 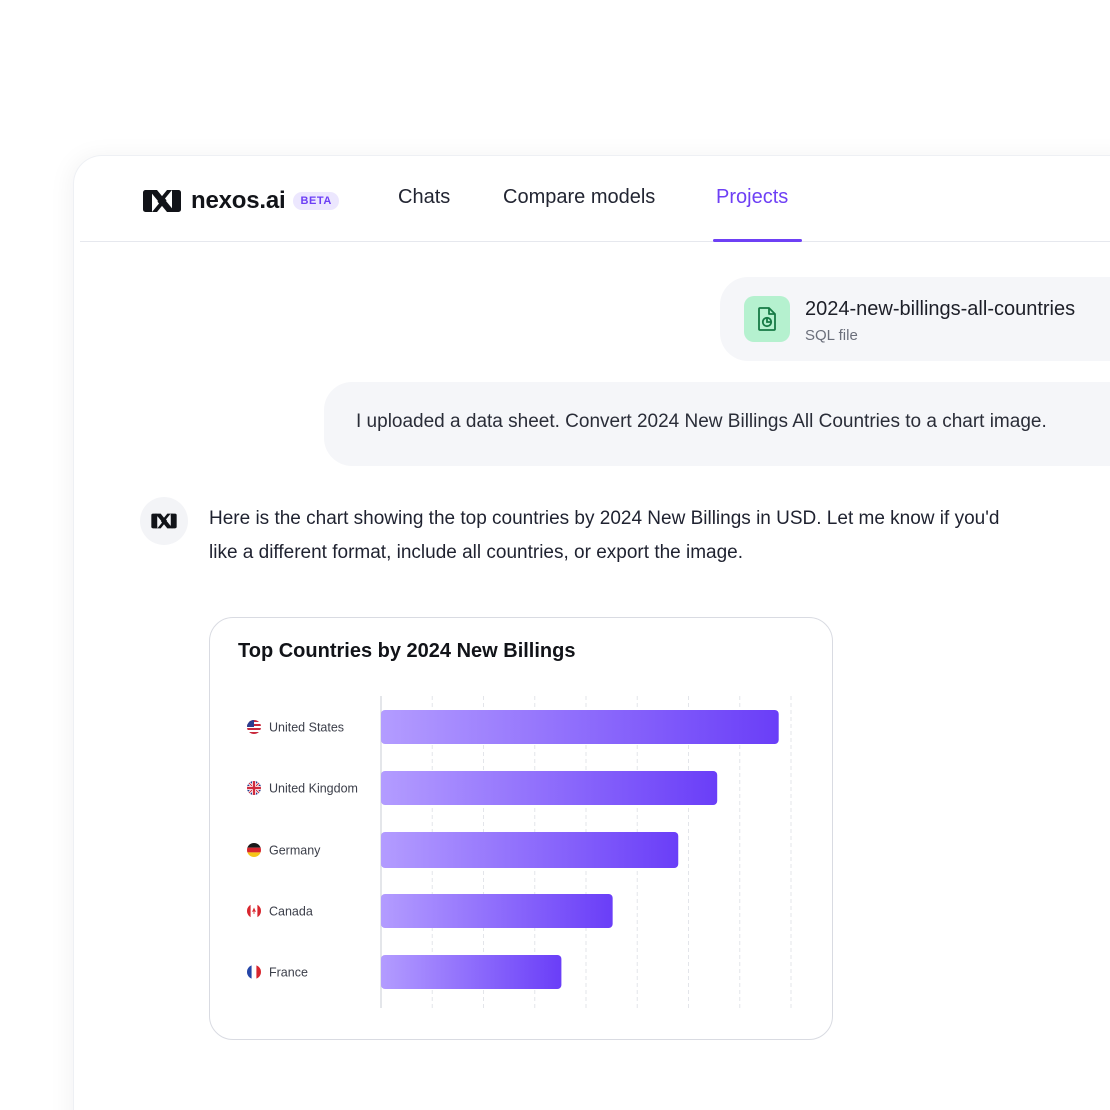 I want to click on category-label: France, so click(x=288, y=973).